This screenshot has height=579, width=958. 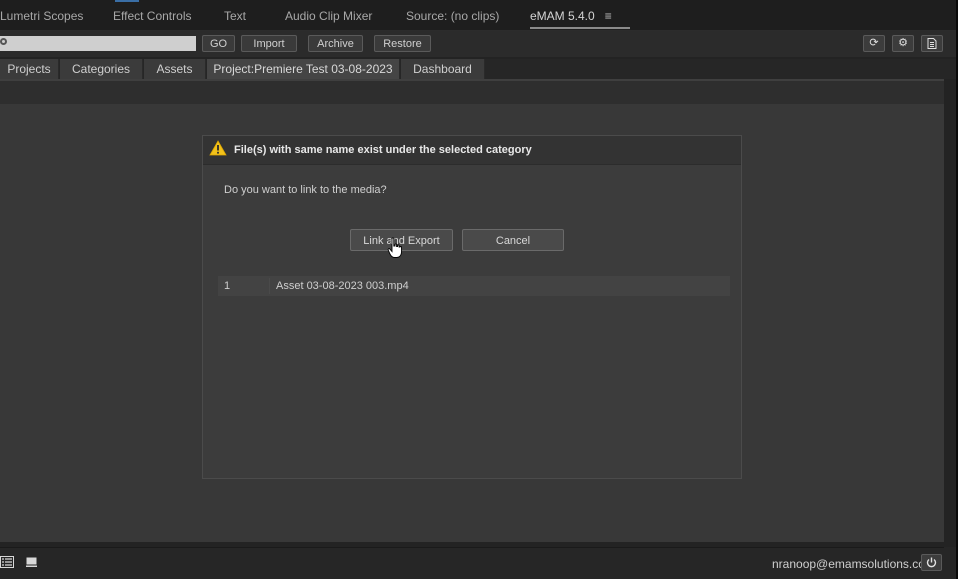 I want to click on panel-tab-effect-controls: Effect Controls, so click(x=152, y=16).